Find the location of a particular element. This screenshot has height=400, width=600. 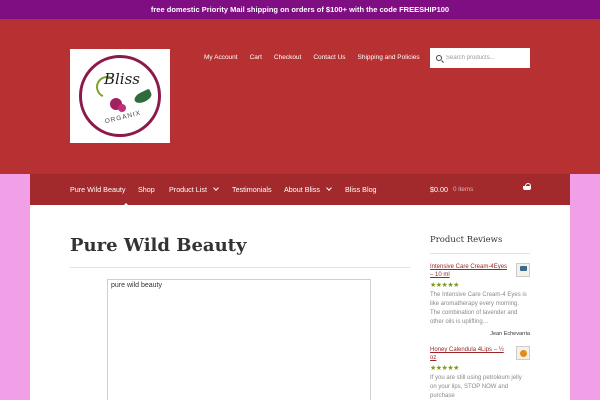

nav-item-label: Shop is located at coordinates (146, 189).